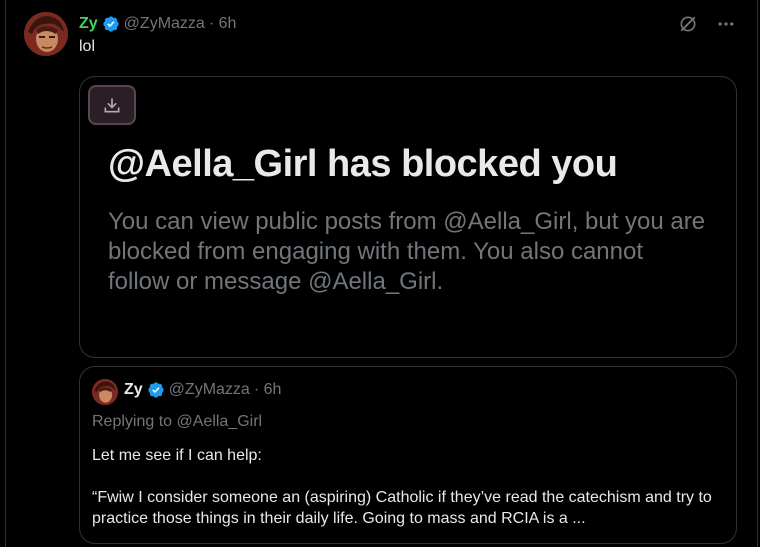  I want to click on tweet-text: lol, so click(87, 46).